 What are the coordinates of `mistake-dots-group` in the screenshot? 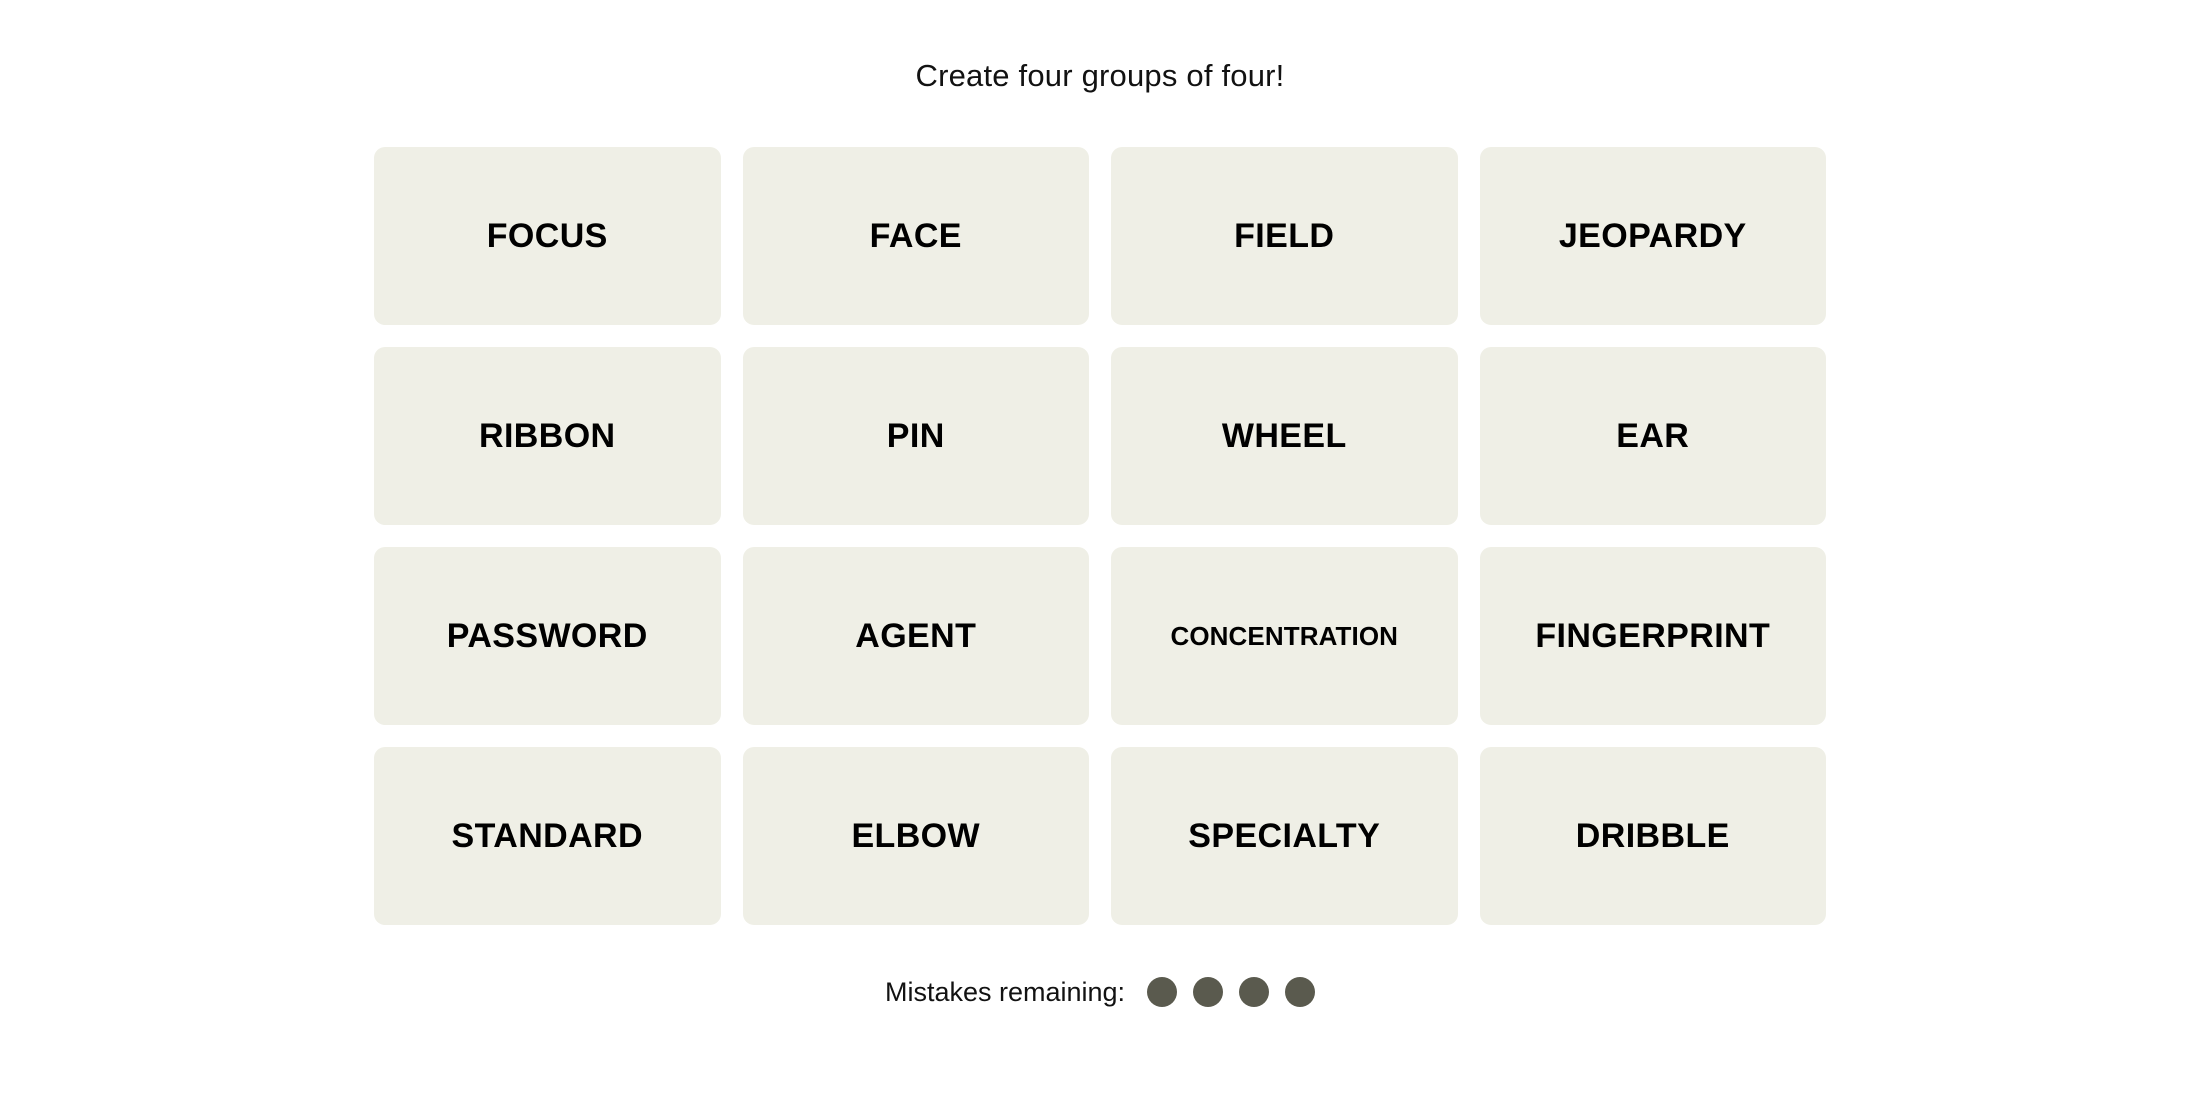 It's located at (1231, 992).